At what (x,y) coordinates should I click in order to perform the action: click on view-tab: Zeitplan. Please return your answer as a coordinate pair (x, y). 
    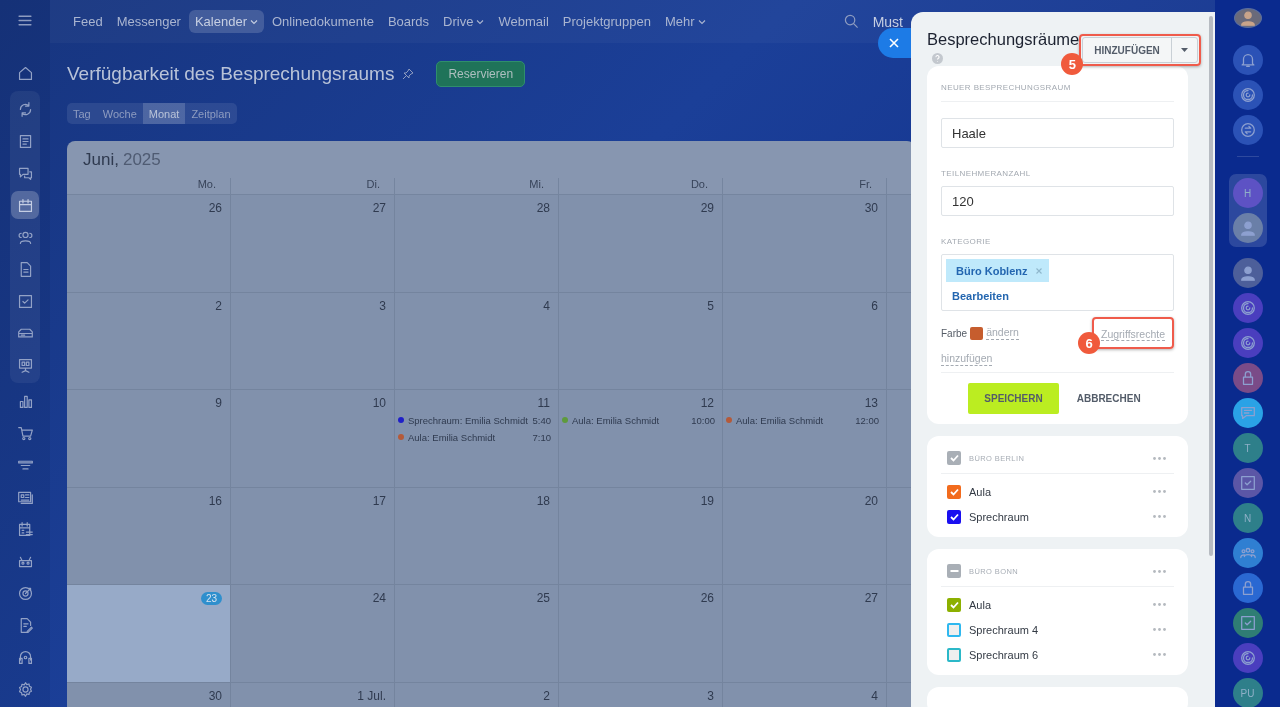
    Looking at the image, I should click on (211, 113).